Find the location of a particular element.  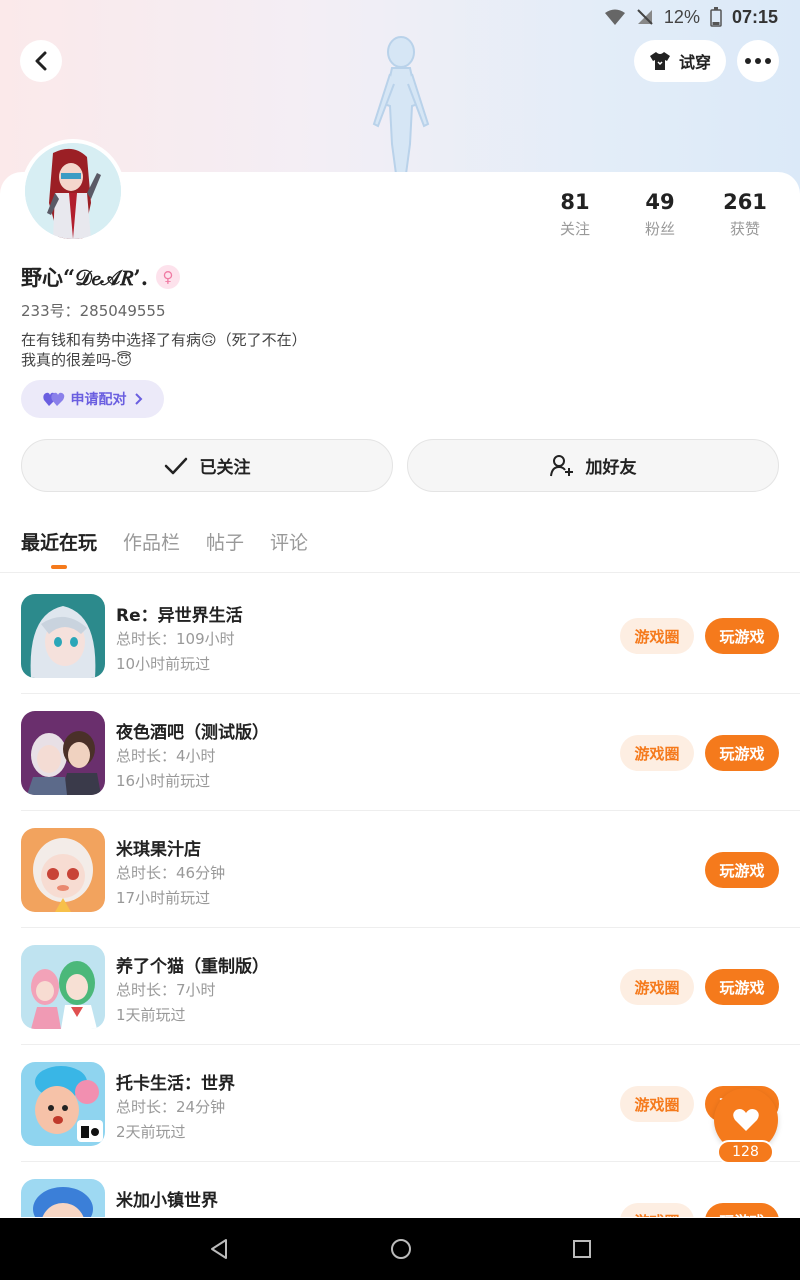

game-icon-re-zero is located at coordinates (63, 636).